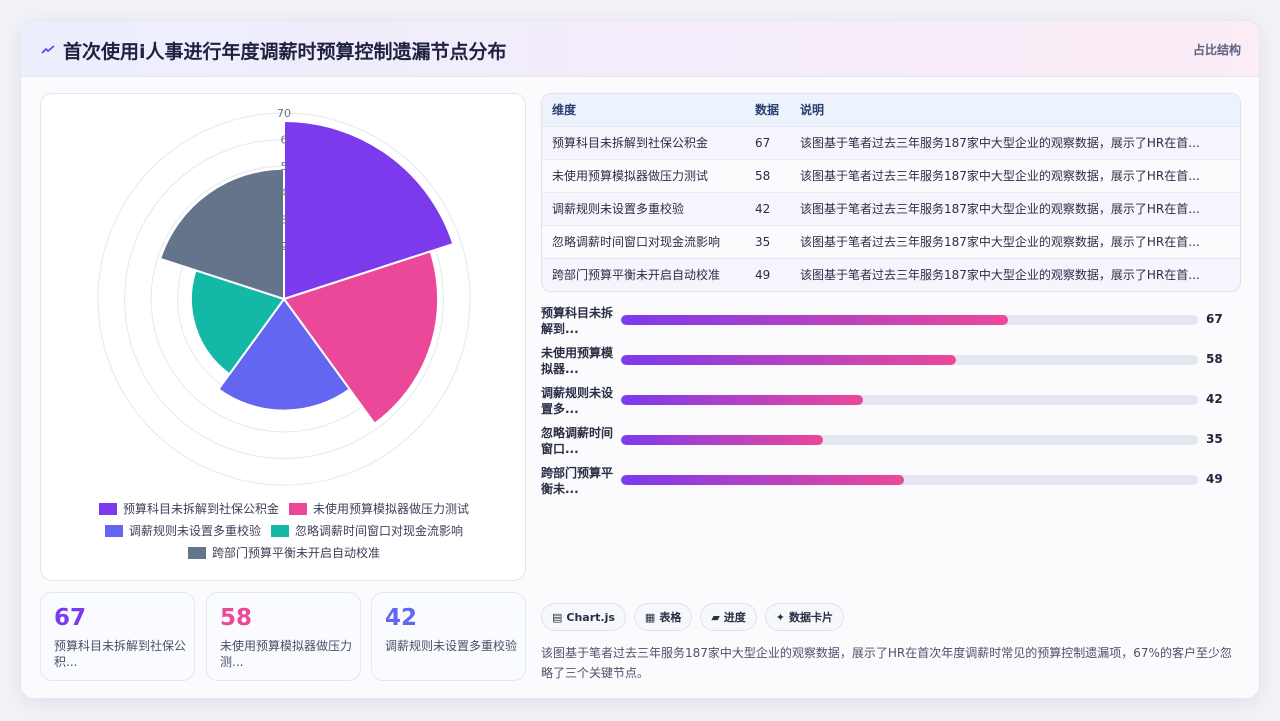 The image size is (1280, 721). Describe the element at coordinates (1214, 479) in the screenshot. I see `bar-value: 49` at that location.